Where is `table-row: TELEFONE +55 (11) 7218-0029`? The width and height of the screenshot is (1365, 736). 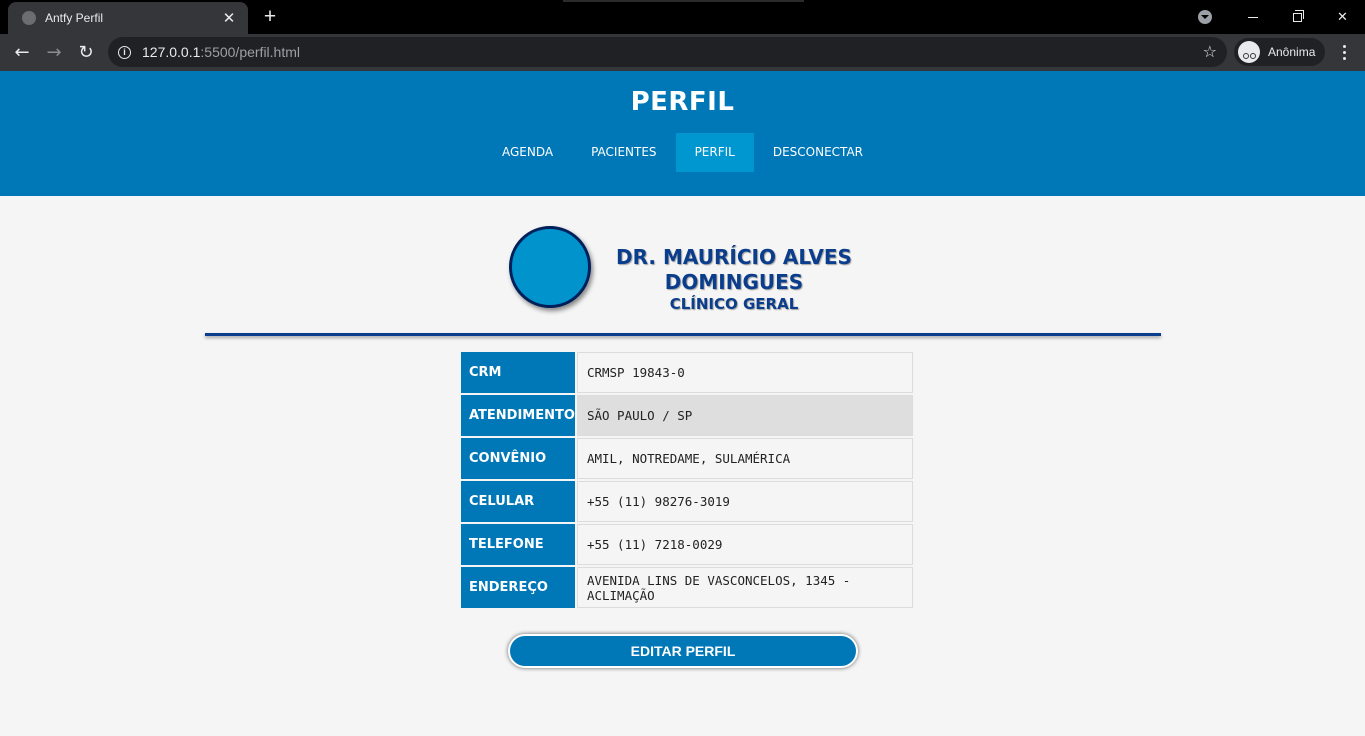 table-row: TELEFONE +55 (11) 7218-0029 is located at coordinates (687, 544).